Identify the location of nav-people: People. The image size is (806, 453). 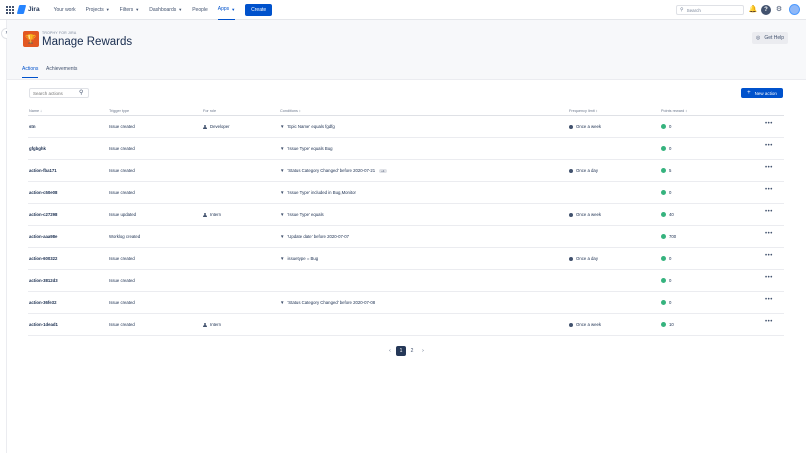
(200, 10).